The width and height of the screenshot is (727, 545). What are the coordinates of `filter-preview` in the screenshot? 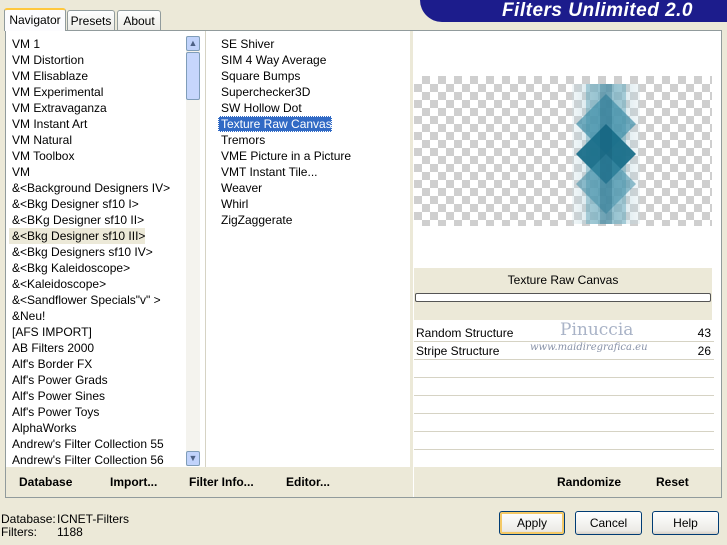 It's located at (563, 151).